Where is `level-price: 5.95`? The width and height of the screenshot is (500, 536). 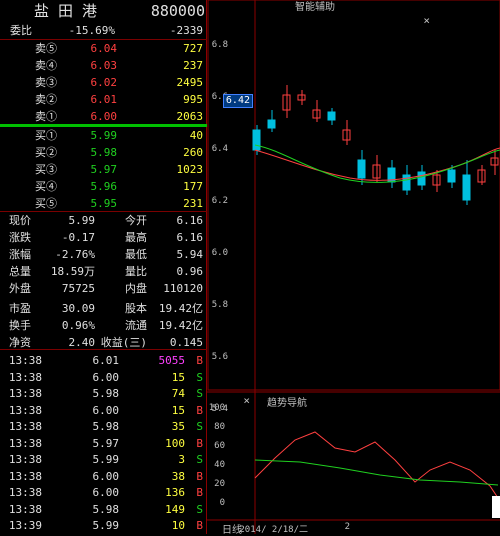 level-price: 5.95 is located at coordinates (104, 203).